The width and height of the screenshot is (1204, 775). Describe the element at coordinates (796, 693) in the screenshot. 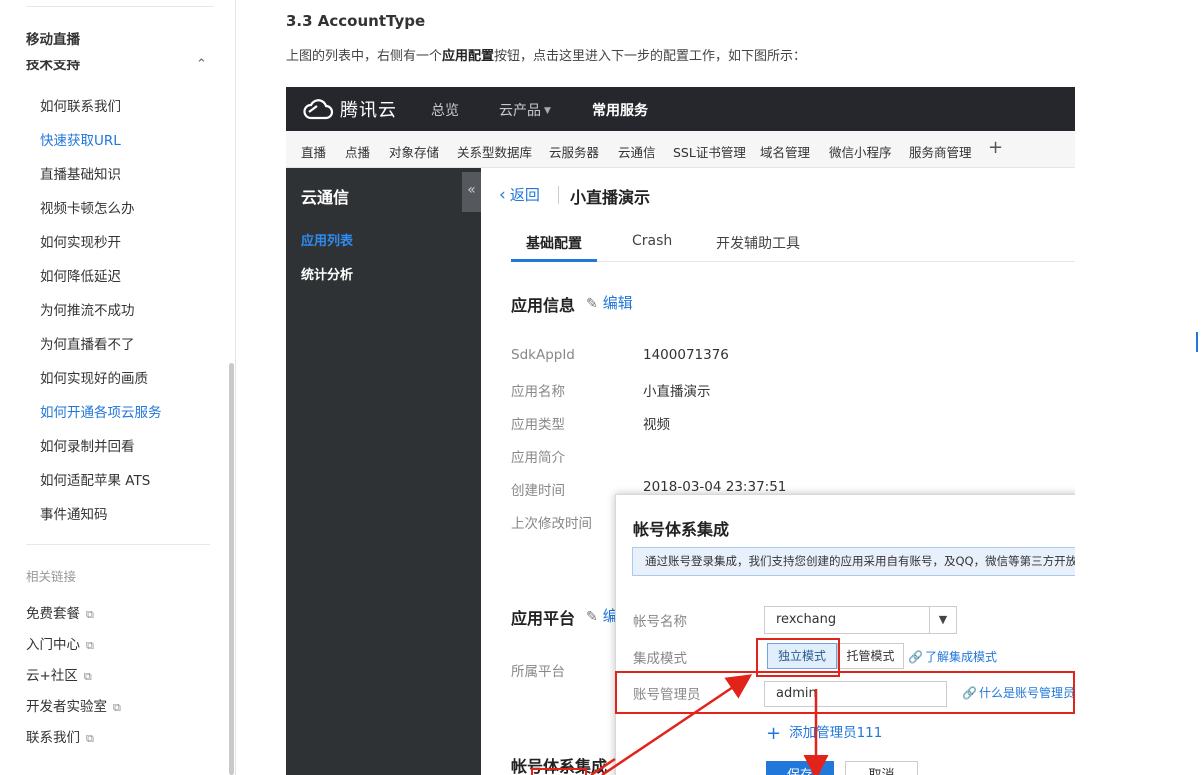

I see `admin-input-value: admin` at that location.